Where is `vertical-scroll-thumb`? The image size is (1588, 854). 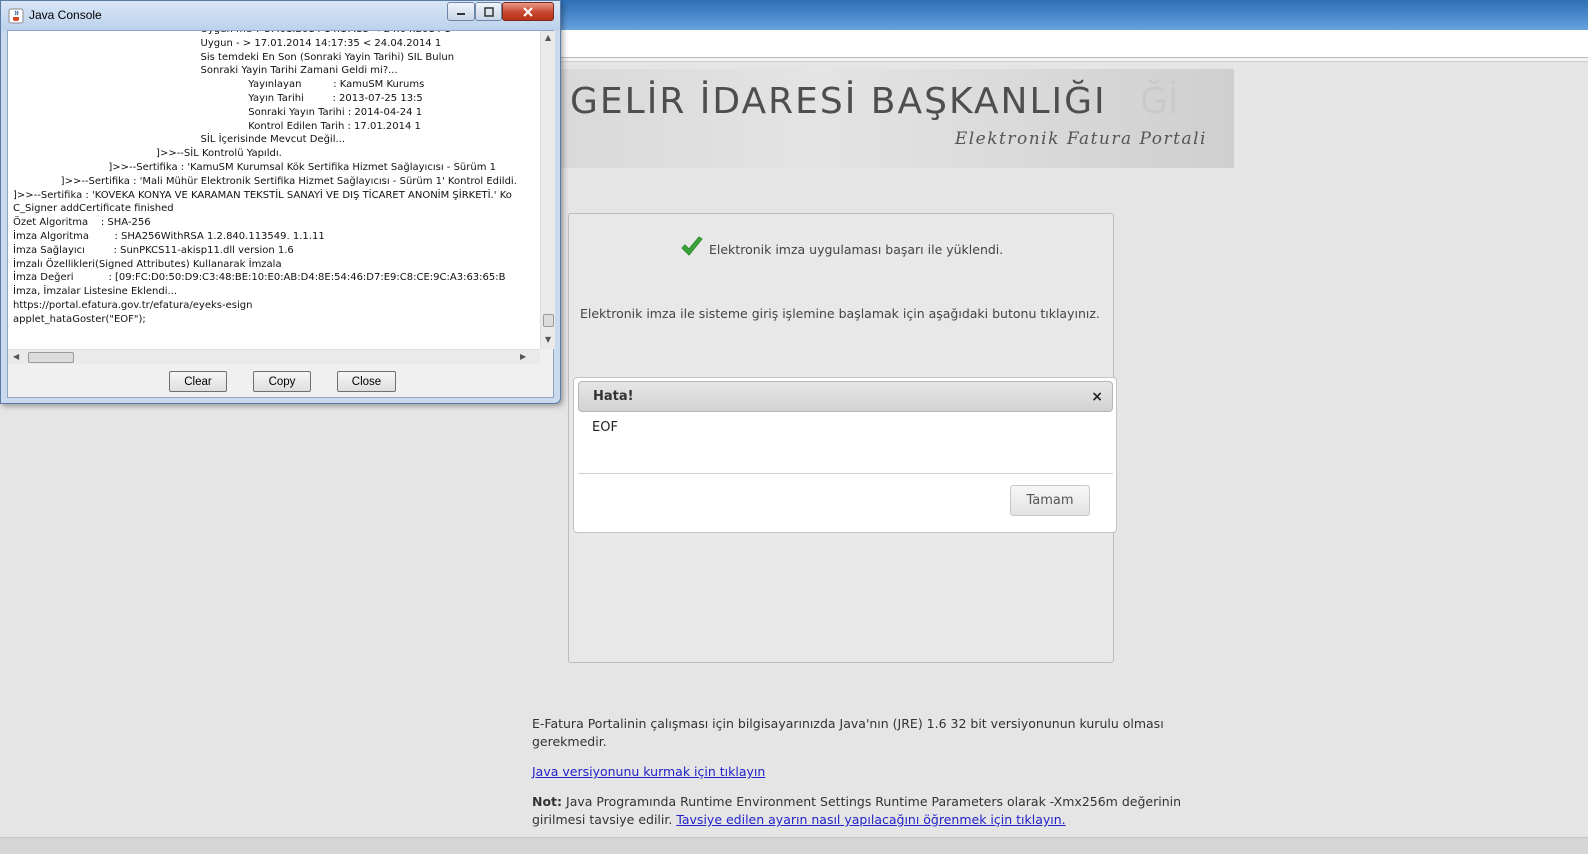
vertical-scroll-thumb is located at coordinates (548, 320).